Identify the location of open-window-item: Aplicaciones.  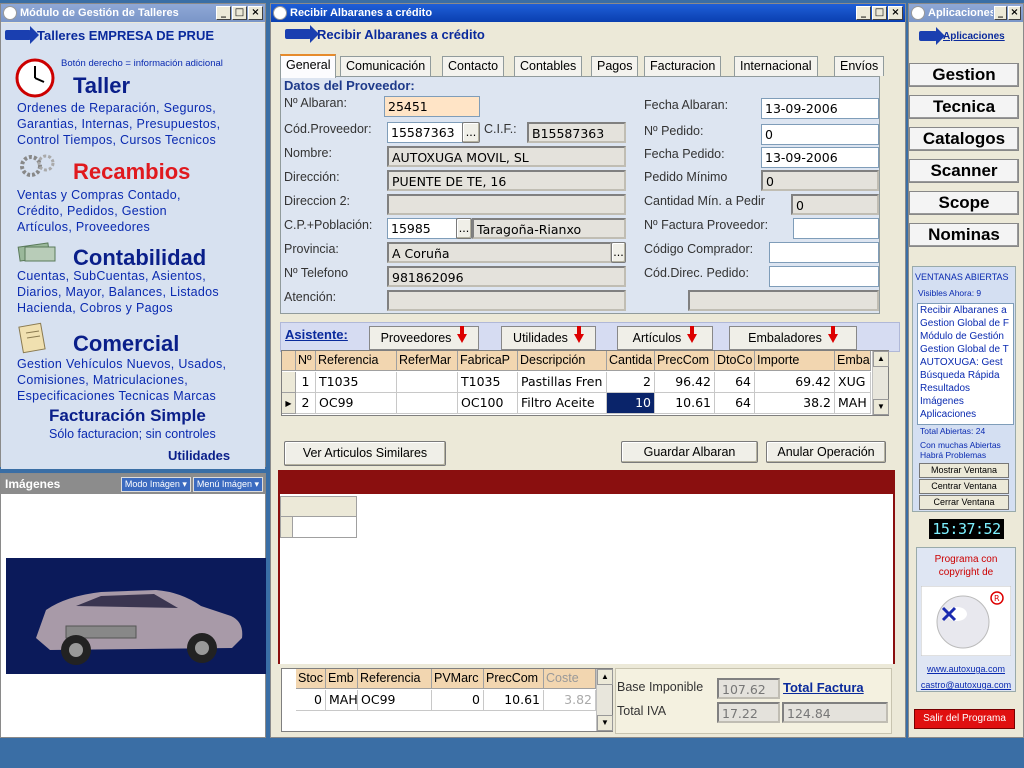
(966, 414).